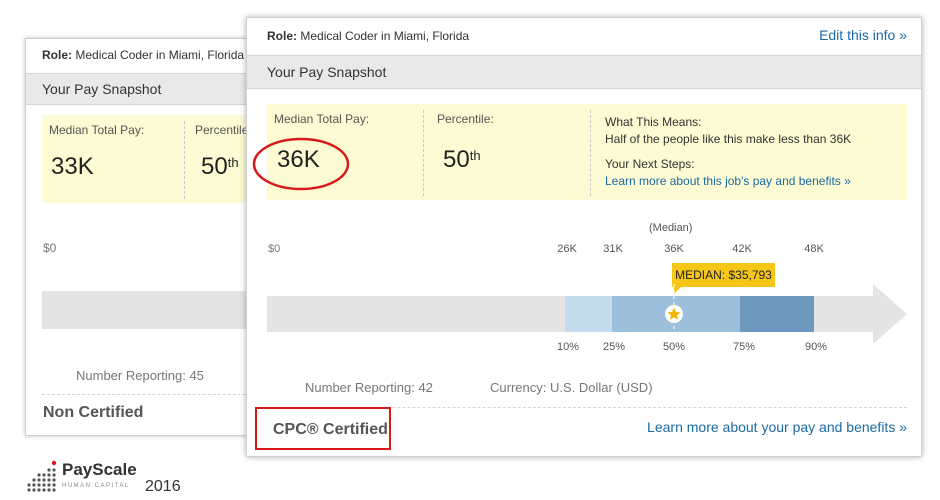  What do you see at coordinates (330, 429) in the screenshot?
I see `certification-label: CPC® Certified` at bounding box center [330, 429].